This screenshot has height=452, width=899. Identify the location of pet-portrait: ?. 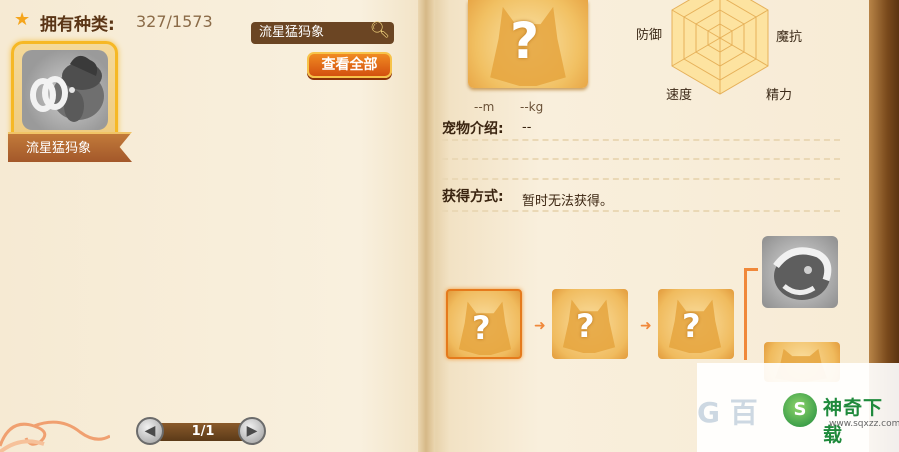
(528, 44).